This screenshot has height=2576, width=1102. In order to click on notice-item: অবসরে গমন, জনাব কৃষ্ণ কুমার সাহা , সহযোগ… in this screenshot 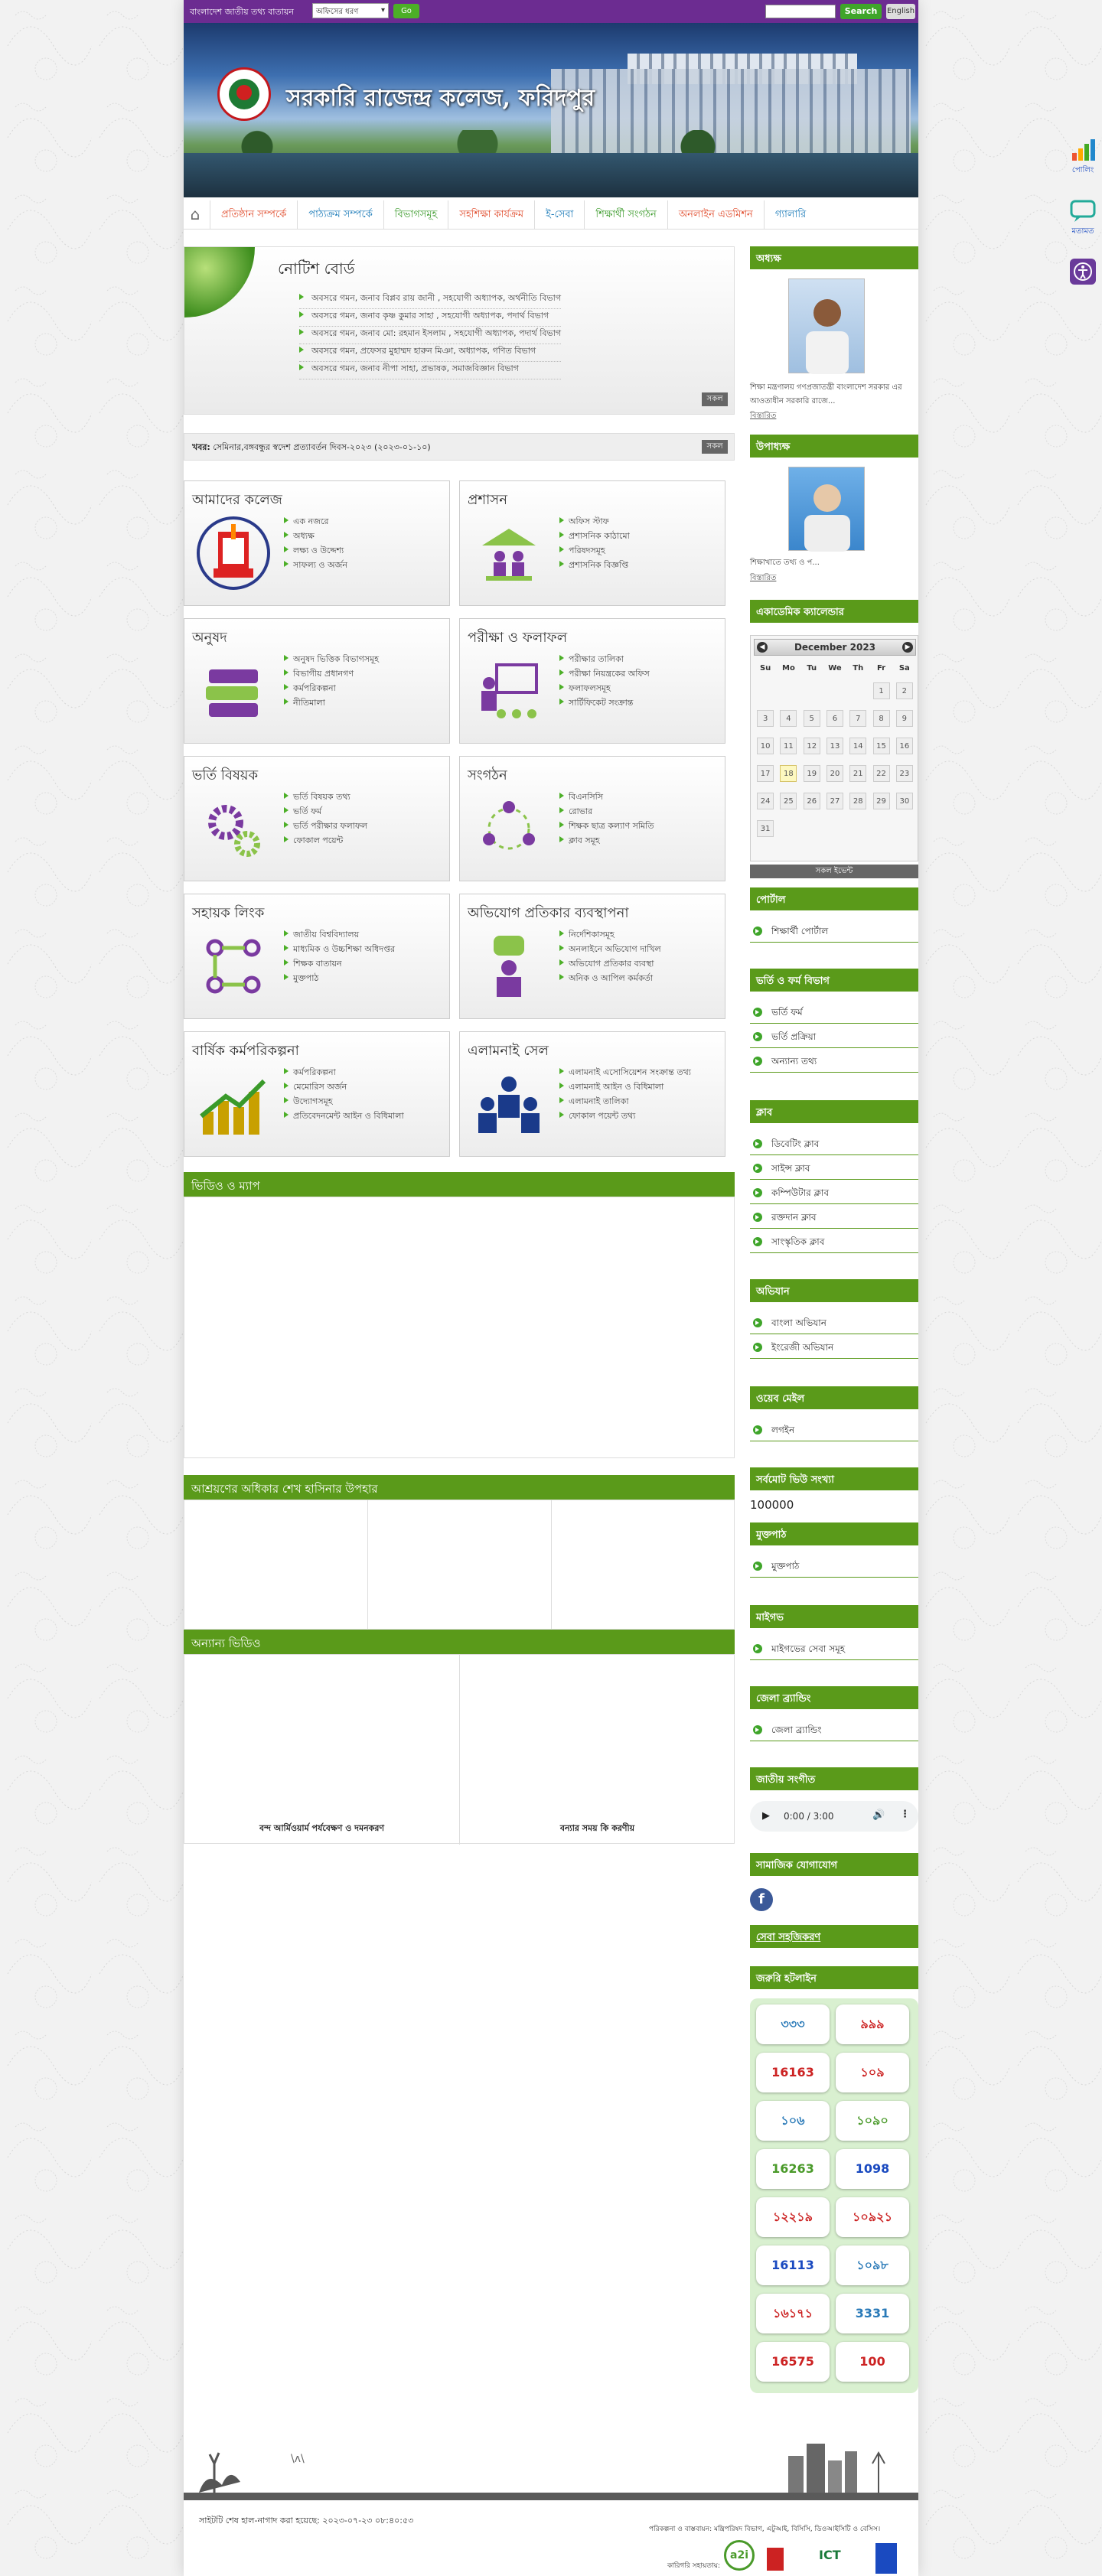, I will do `click(430, 318)`.